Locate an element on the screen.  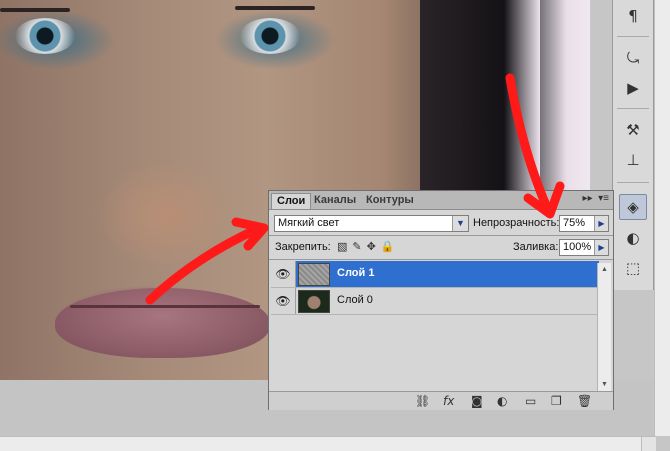
link-icon: ⛓ is located at coordinates (422, 401).